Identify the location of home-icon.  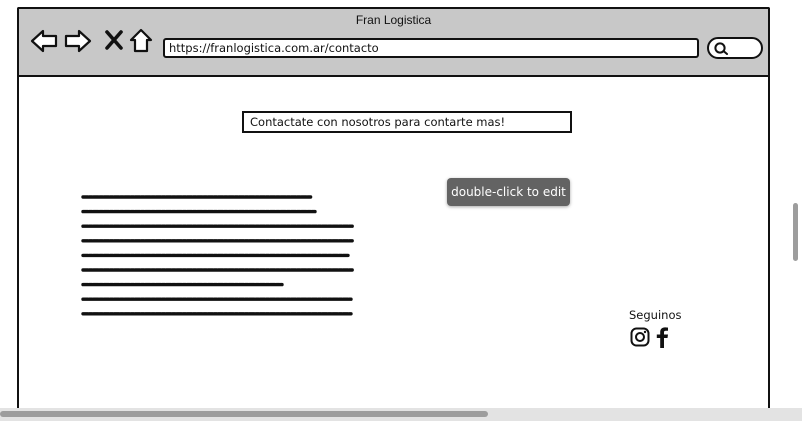
(141, 41).